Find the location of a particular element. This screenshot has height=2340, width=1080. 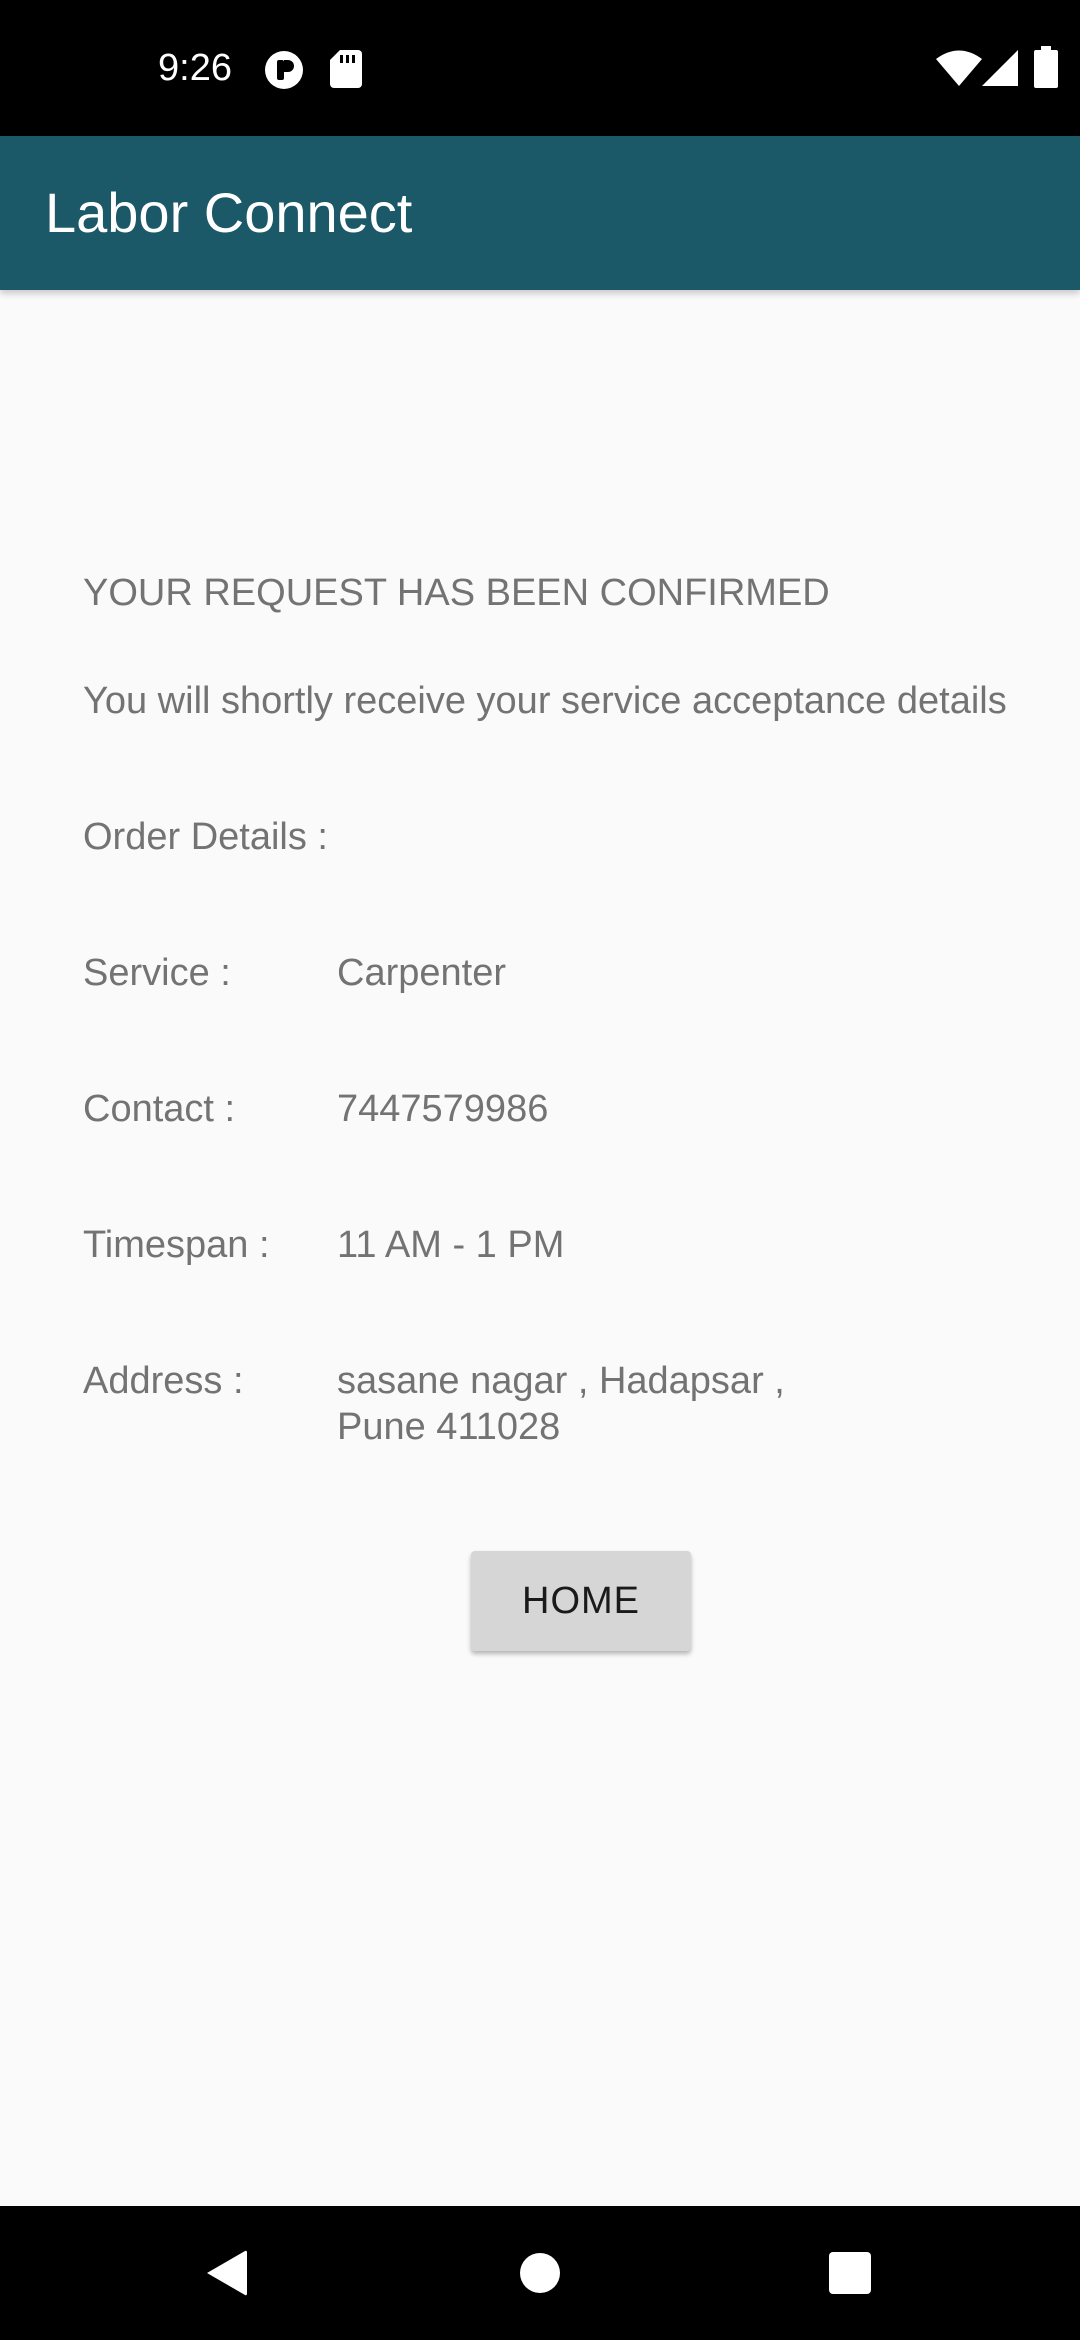

confirmation-heading: YOUR REQUEST HAS BEEN CONFIRMED is located at coordinates (456, 593).